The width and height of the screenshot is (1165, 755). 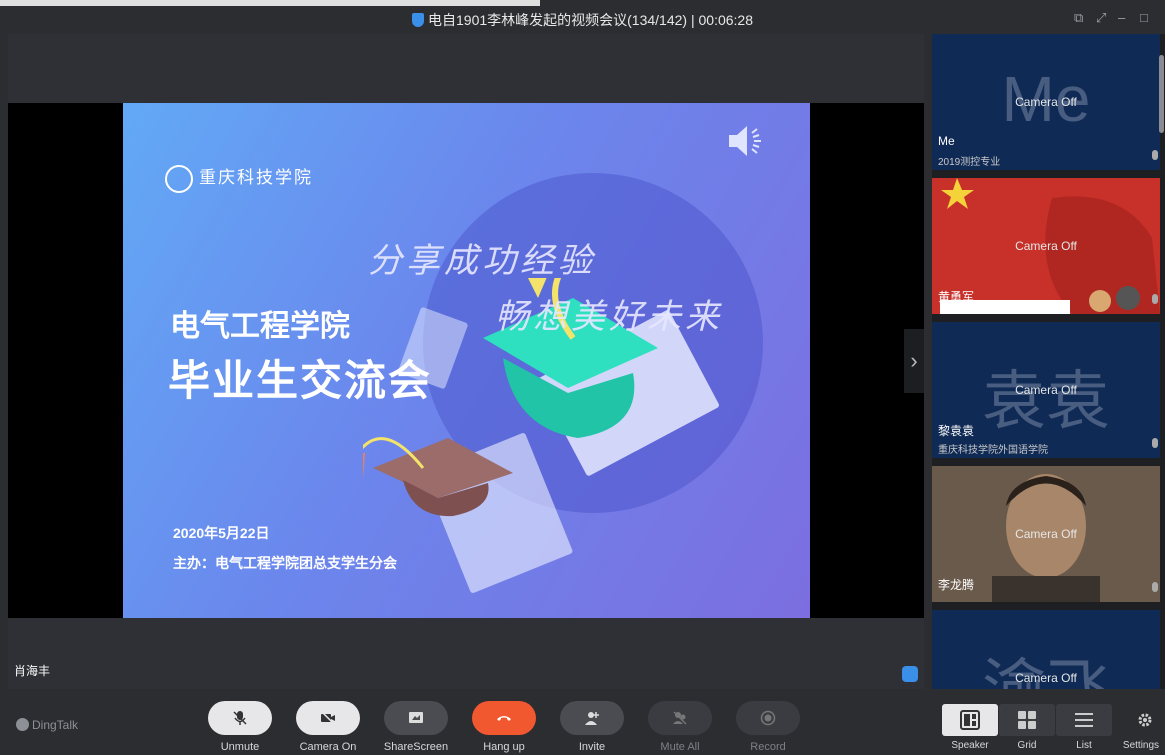 I want to click on unmute-button, so click(x=240, y=718).